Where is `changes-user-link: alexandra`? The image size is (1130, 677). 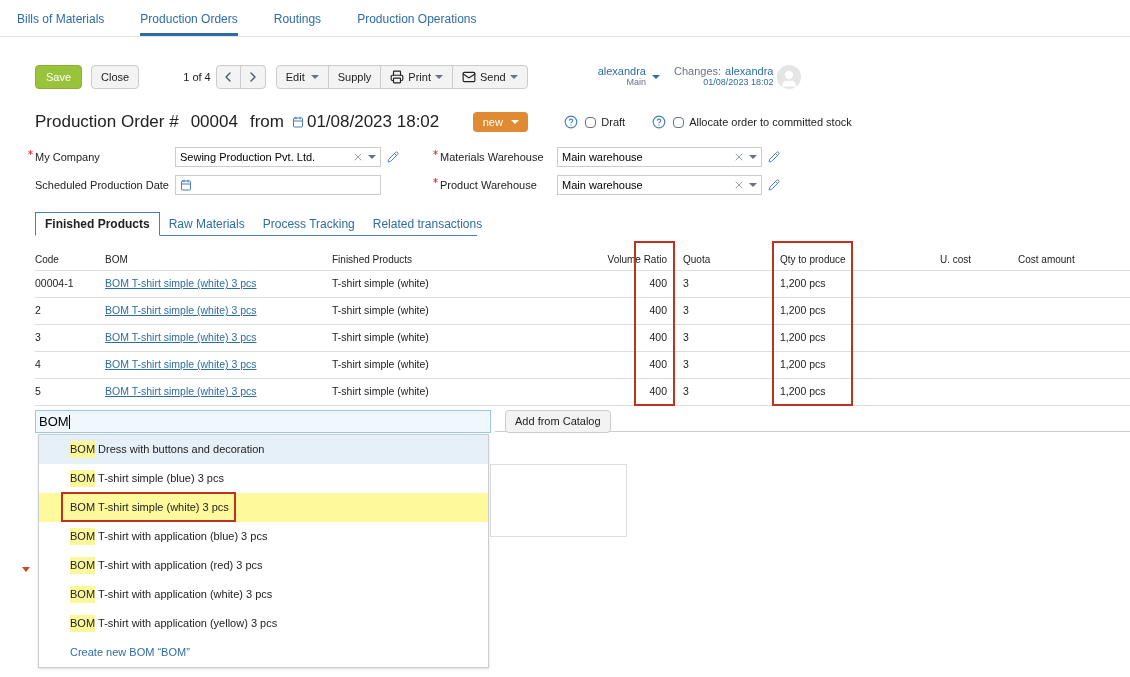 changes-user-link: alexandra is located at coordinates (749, 71).